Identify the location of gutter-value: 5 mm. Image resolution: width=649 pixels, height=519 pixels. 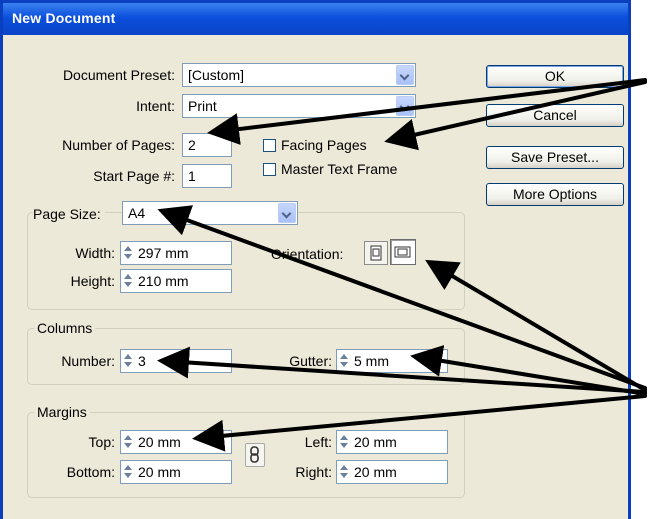
(371, 361).